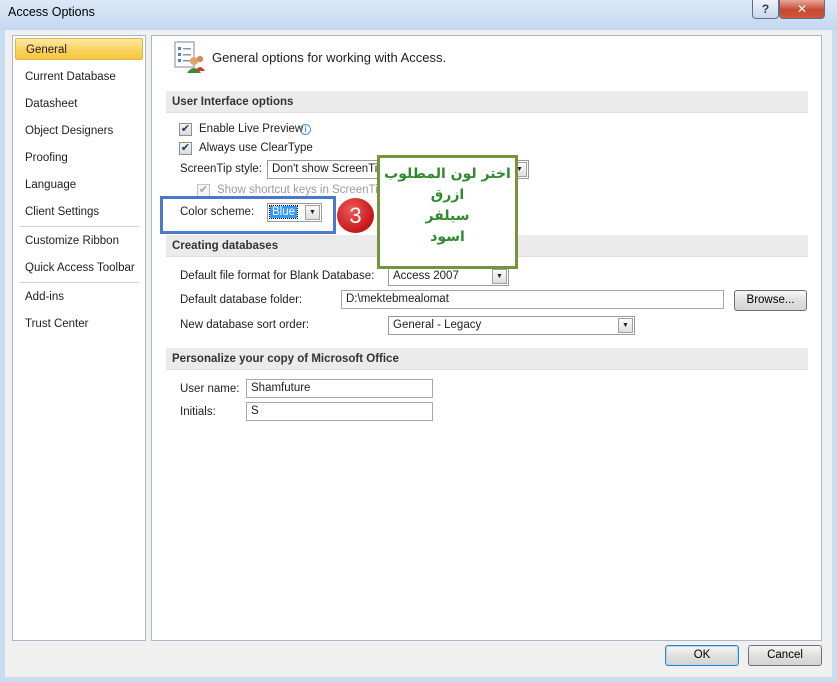 The image size is (837, 682). What do you see at coordinates (79, 49) in the screenshot?
I see `nav-item-general: General` at bounding box center [79, 49].